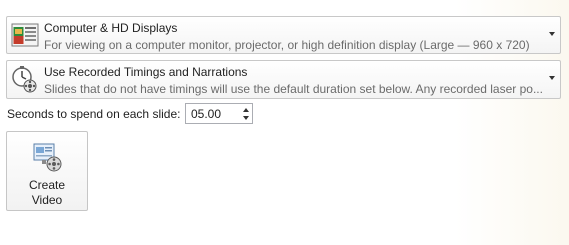 This screenshot has height=245, width=569. What do you see at coordinates (47, 185) in the screenshot?
I see `create-video-label-line1: Create` at bounding box center [47, 185].